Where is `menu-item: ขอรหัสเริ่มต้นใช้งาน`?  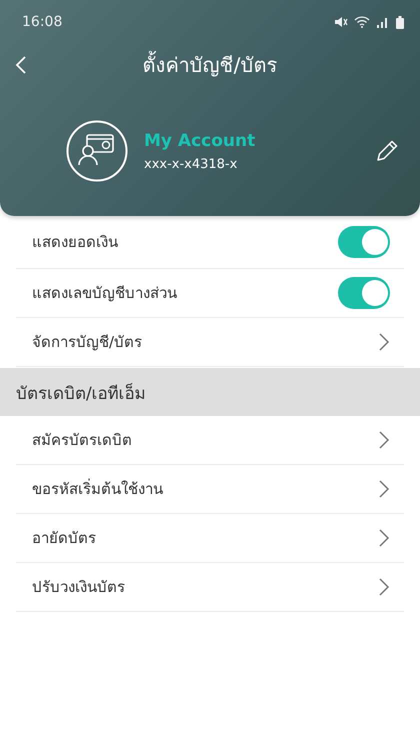 menu-item: ขอรหัสเริ่มต้นใช้งาน is located at coordinates (210, 489).